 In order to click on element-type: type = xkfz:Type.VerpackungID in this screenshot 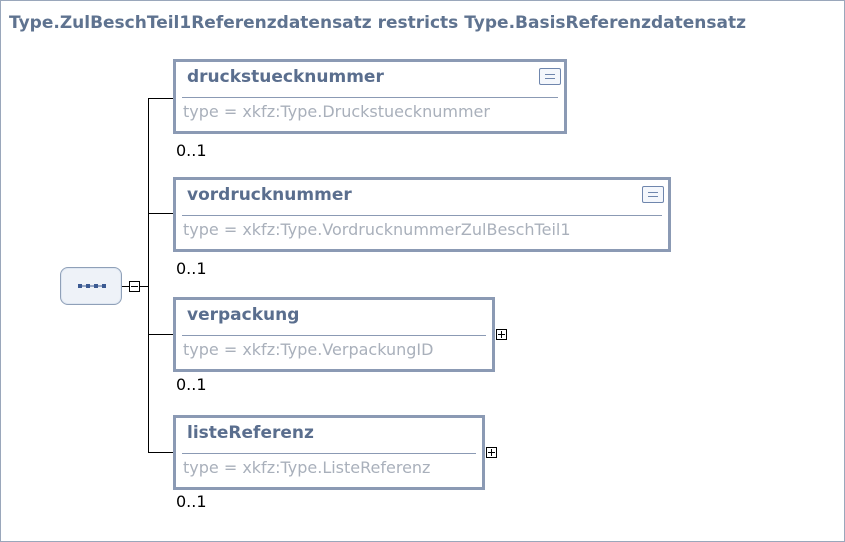, I will do `click(308, 349)`.